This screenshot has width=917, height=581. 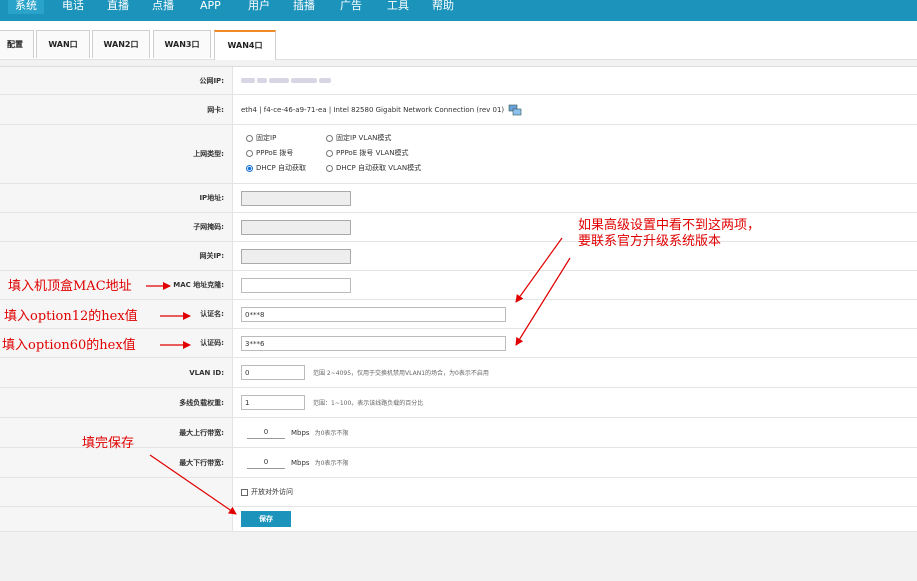 I want to click on arrow-save, so click(x=193, y=484).